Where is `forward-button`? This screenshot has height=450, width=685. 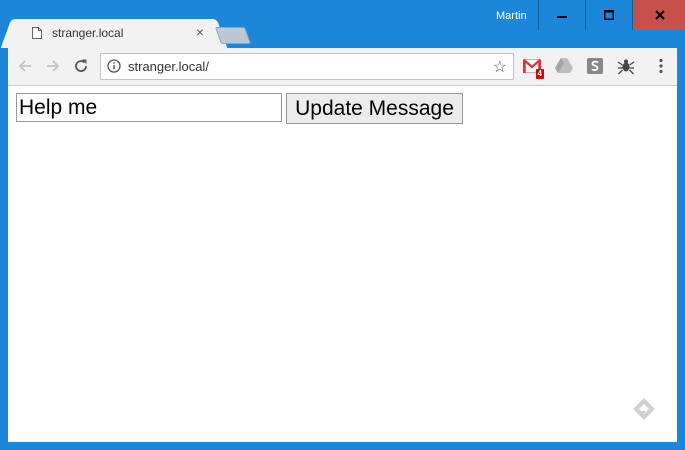 forward-button is located at coordinates (53, 66).